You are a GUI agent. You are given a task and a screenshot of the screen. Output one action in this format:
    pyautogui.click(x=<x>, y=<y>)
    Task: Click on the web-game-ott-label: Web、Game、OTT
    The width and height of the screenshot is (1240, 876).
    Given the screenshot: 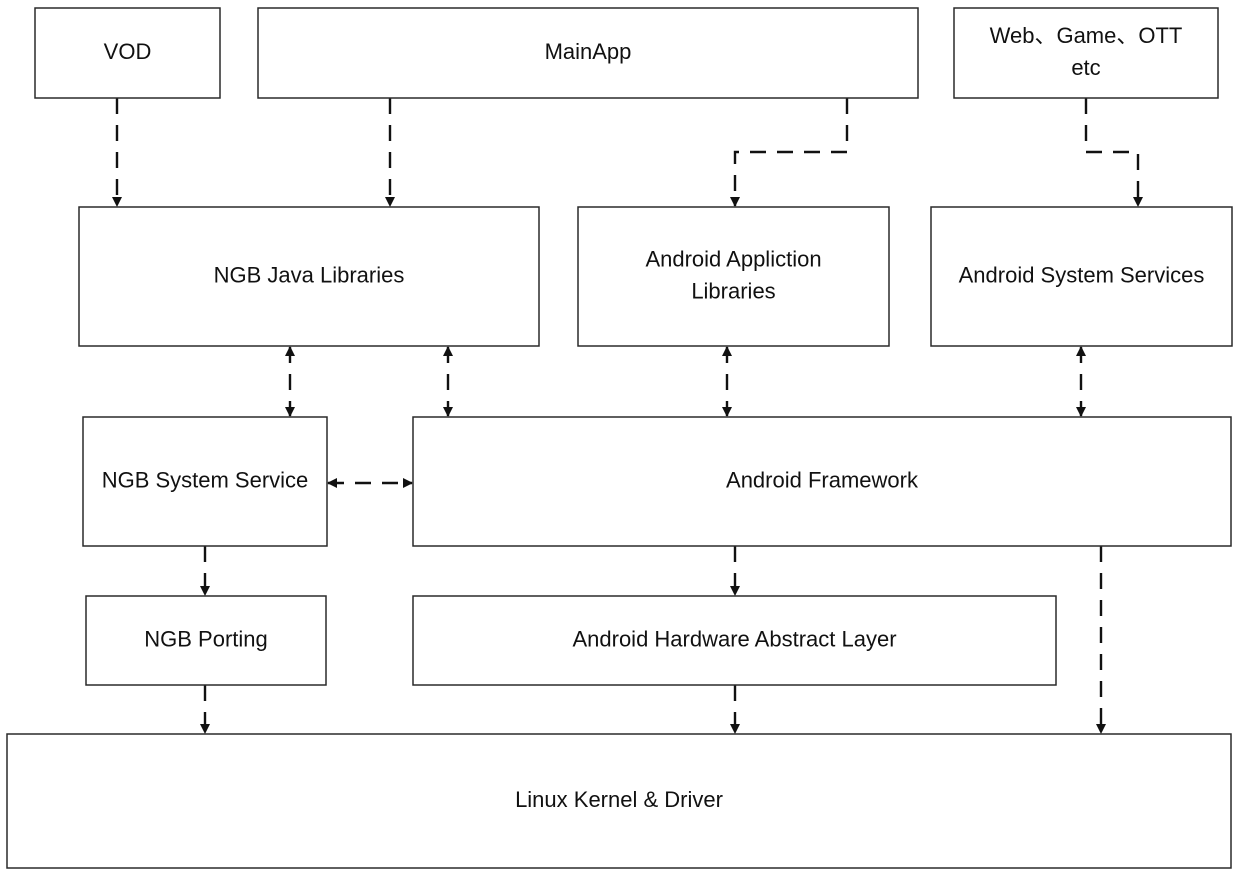 What is the action you would take?
    pyautogui.click(x=1086, y=35)
    